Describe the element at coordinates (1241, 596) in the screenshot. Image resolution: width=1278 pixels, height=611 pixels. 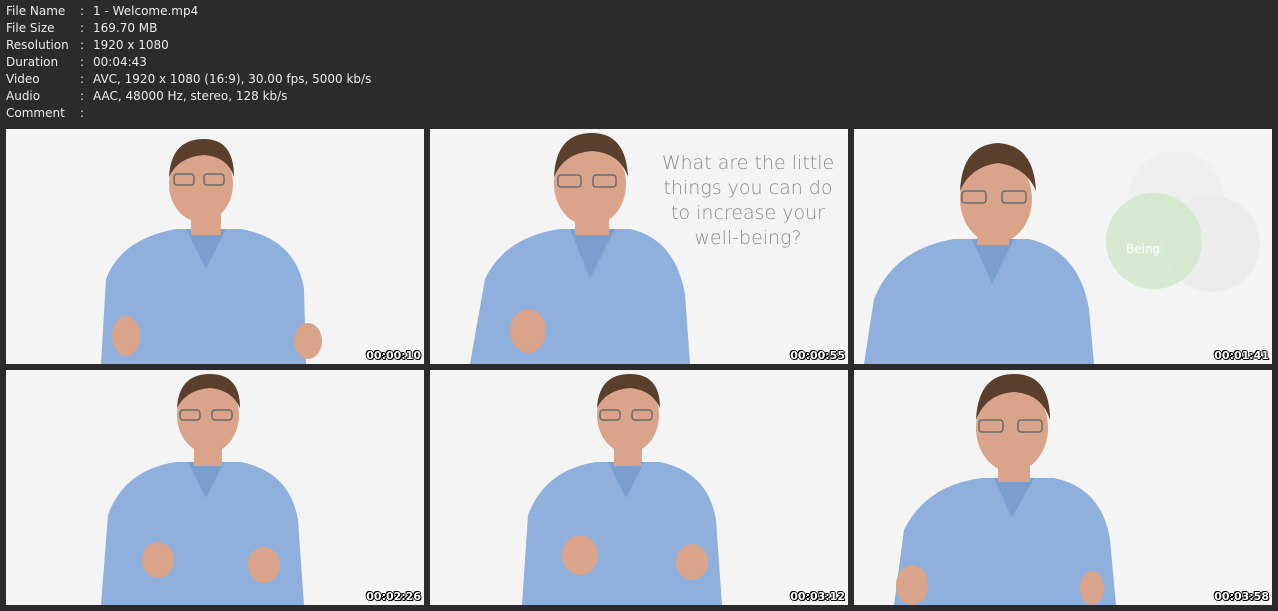
I see `timestamp-label: 00:03:58` at that location.